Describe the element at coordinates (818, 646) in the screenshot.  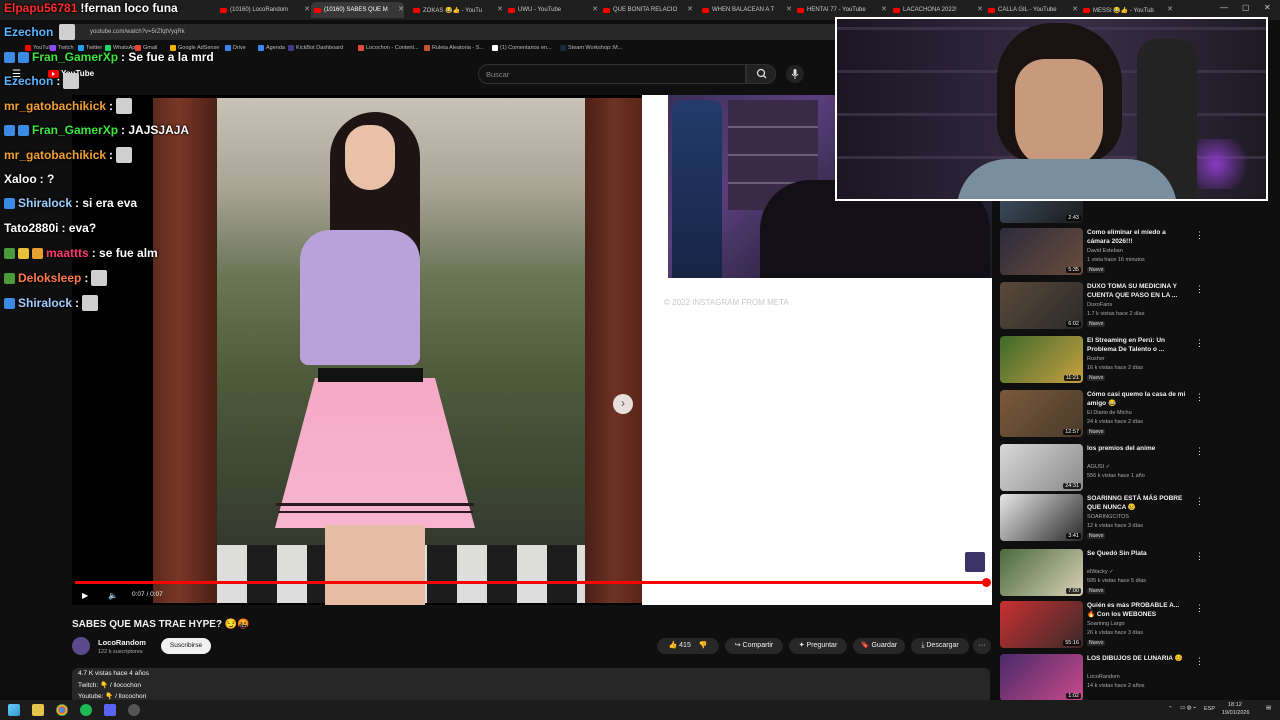
I see `ask-button: ✦ Preguntar` at that location.